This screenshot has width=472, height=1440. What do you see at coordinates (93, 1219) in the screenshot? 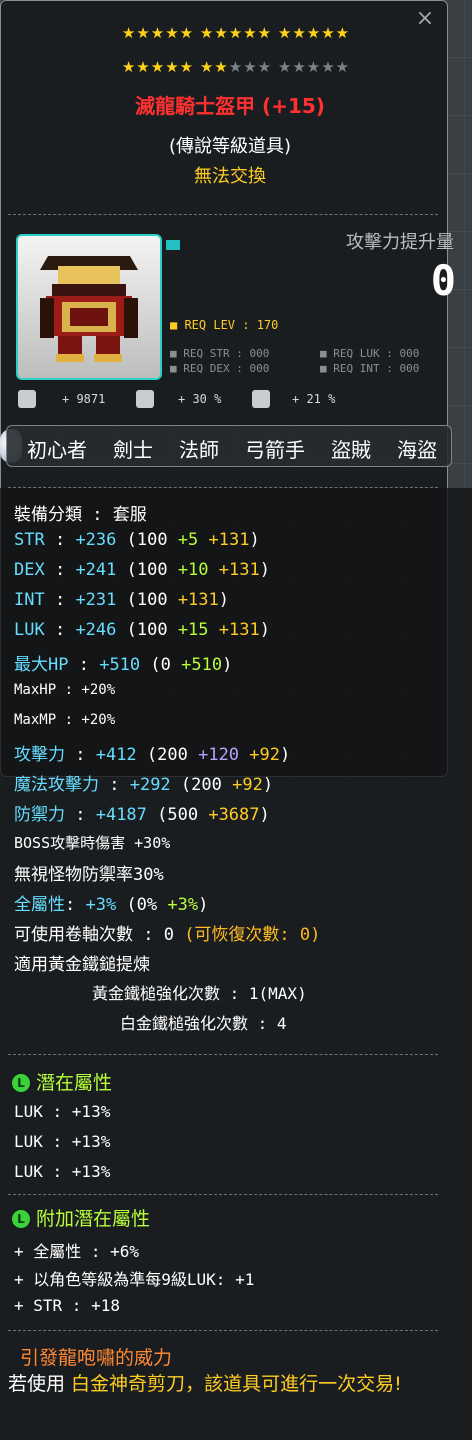
I see `bonus-potential-title-text: 附加潛在屬性` at bounding box center [93, 1219].